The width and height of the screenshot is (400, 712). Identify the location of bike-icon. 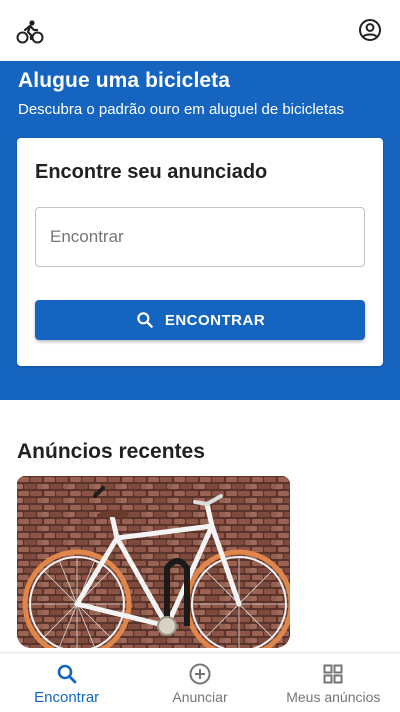
(30, 32).